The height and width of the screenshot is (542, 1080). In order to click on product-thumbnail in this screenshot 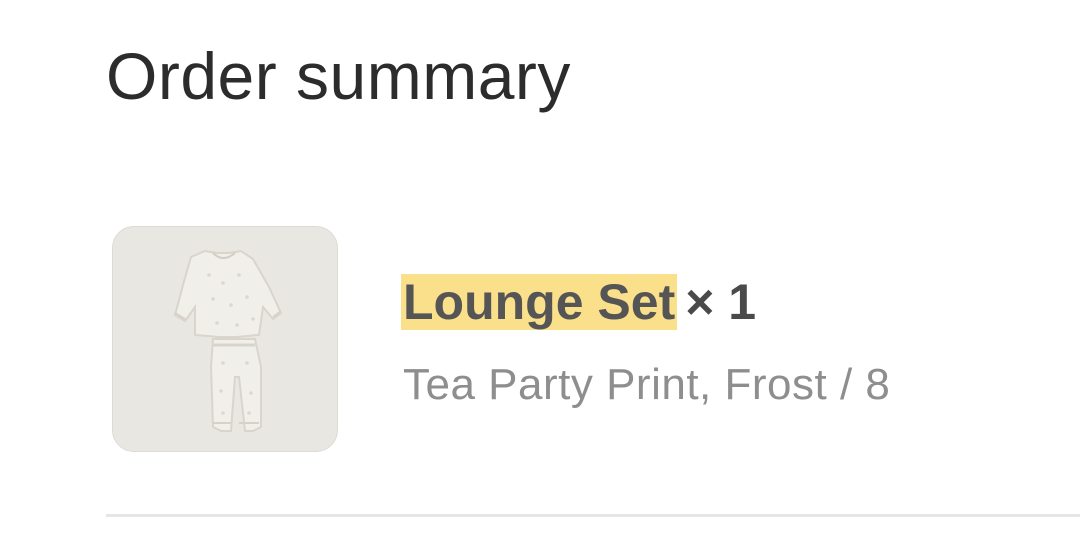, I will do `click(225, 339)`.